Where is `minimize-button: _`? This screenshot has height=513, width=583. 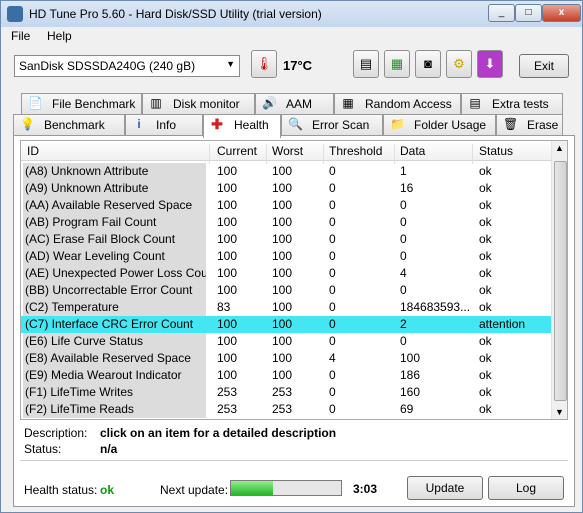
minimize-button: _ is located at coordinates (501, 13).